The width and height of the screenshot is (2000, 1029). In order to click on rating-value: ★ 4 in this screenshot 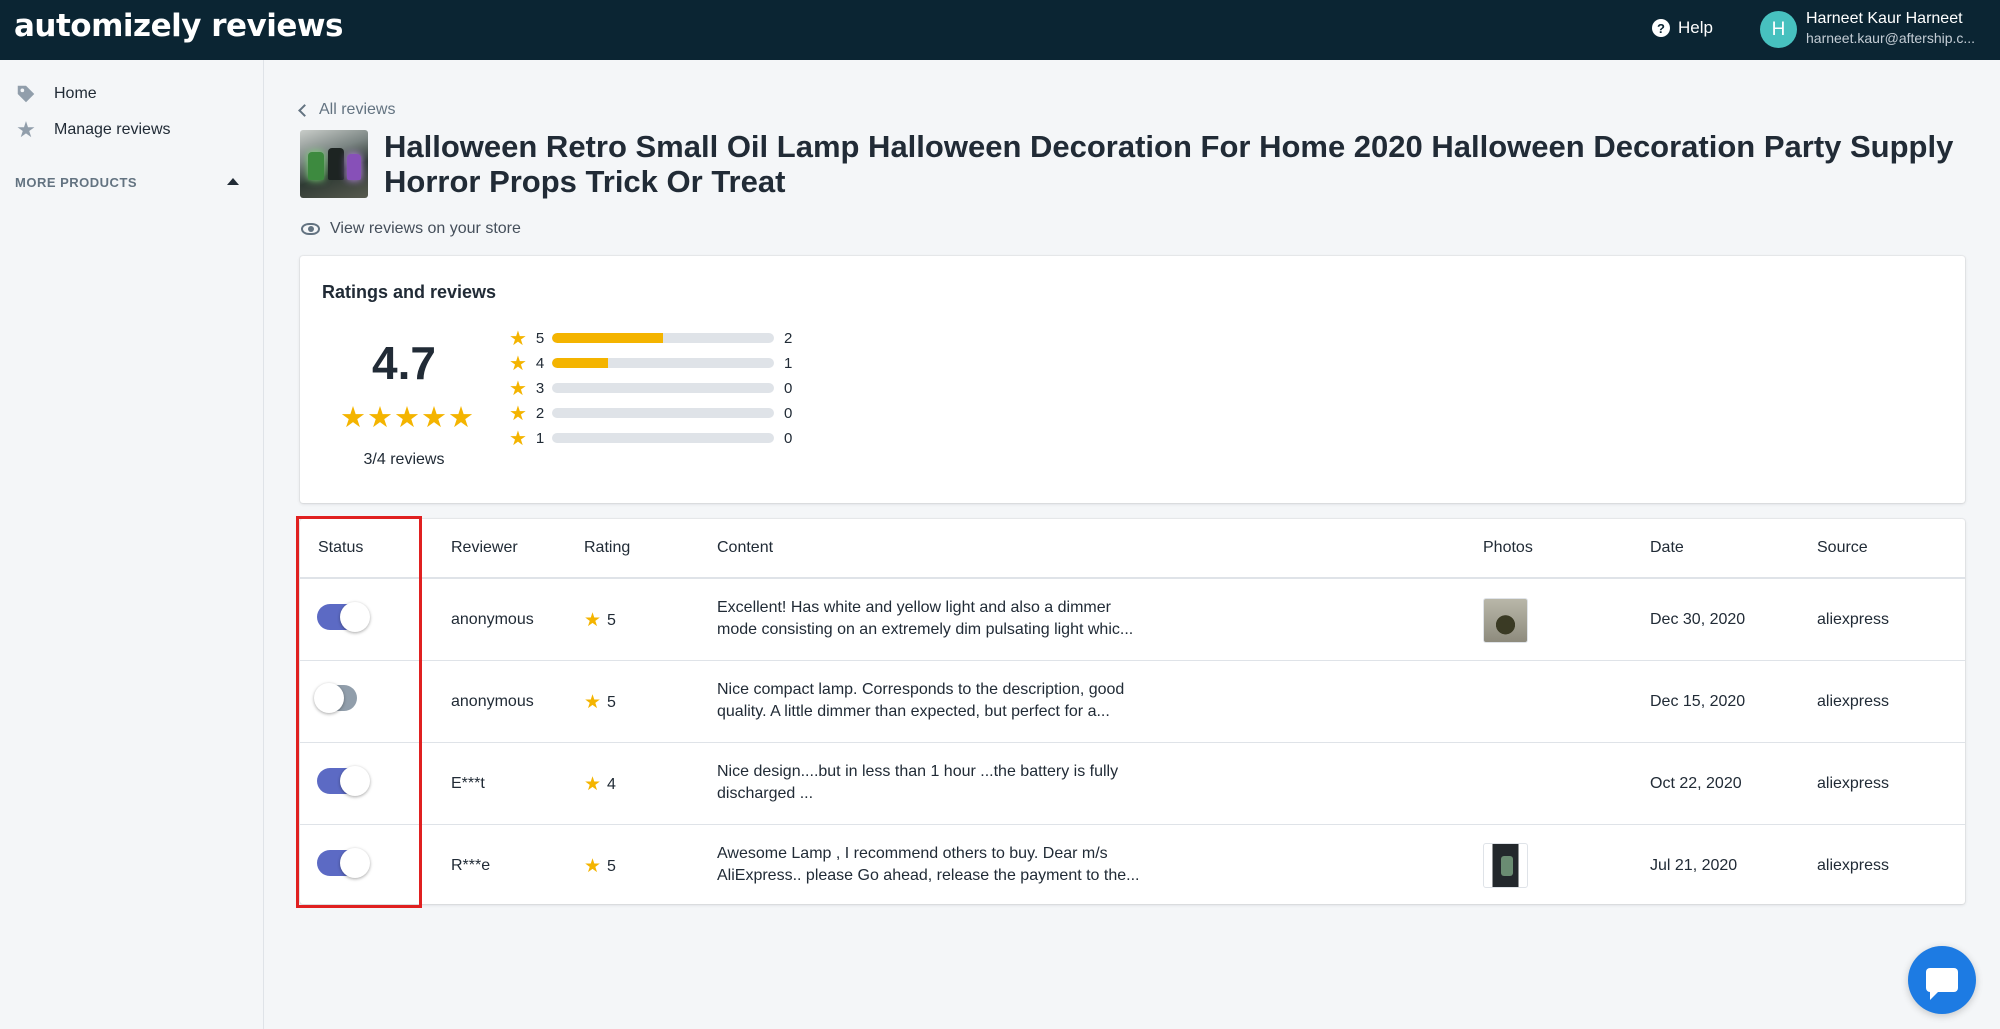, I will do `click(600, 784)`.